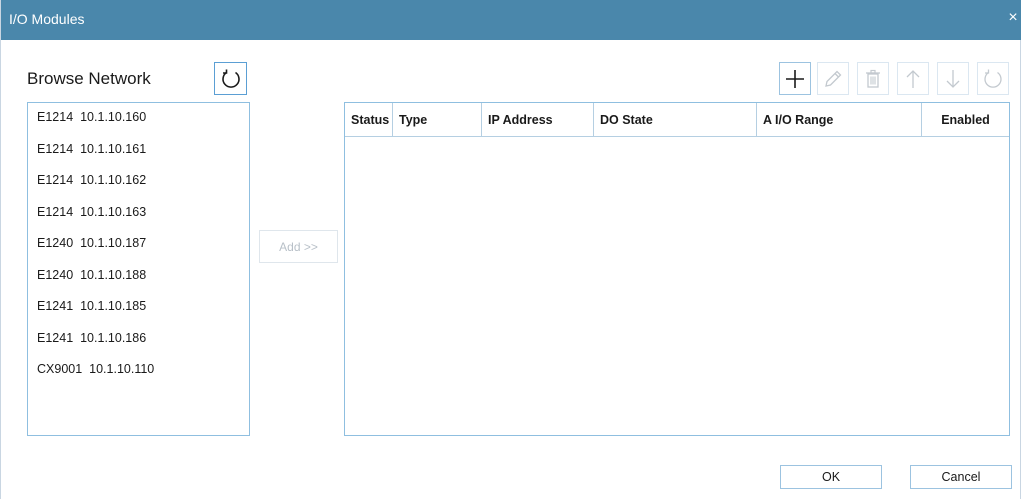  I want to click on move-down-button, so click(953, 78).